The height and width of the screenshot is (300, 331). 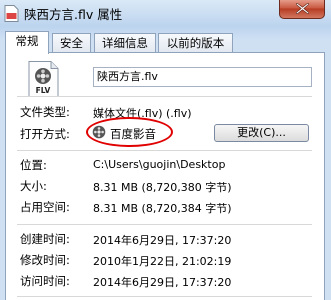 What do you see at coordinates (45, 112) in the screenshot?
I see `file-type-label: 文件类型:` at bounding box center [45, 112].